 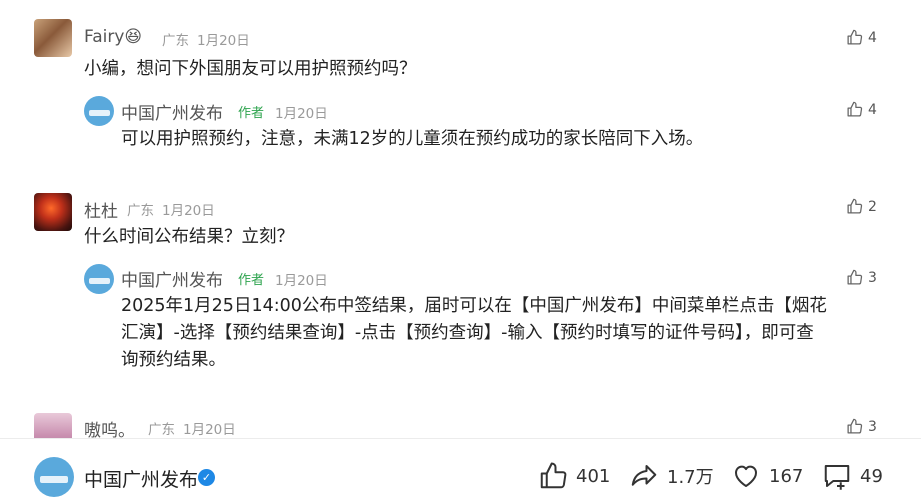 What do you see at coordinates (767, 476) in the screenshot?
I see `favorite-button: 167` at bounding box center [767, 476].